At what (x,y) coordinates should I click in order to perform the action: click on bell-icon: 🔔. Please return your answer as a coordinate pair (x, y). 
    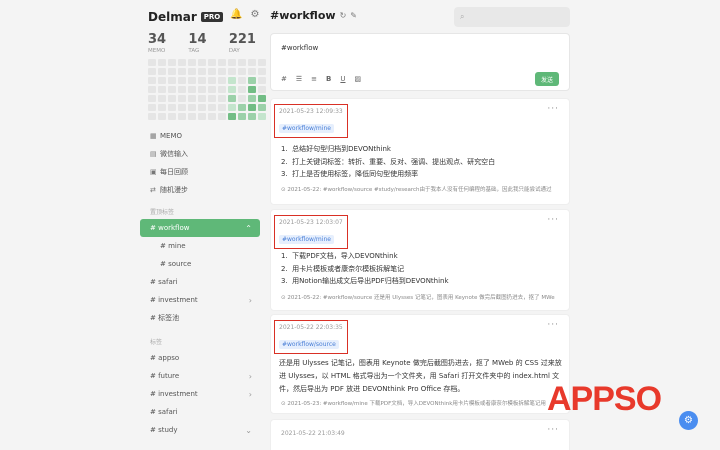
    Looking at the image, I should click on (236, 14).